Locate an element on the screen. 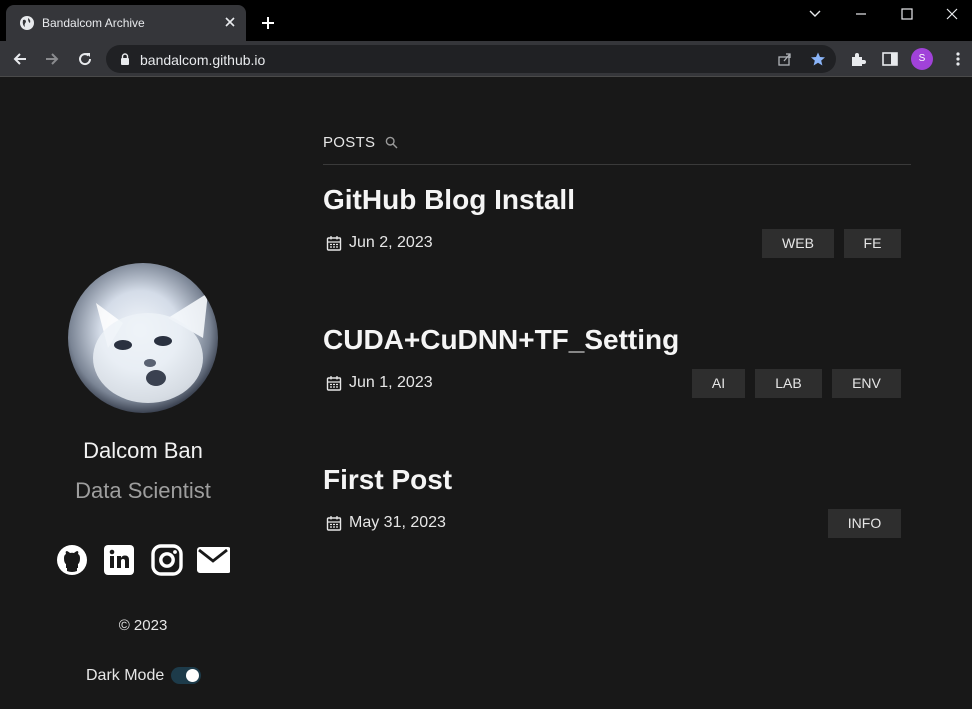 The image size is (972, 709). dark-mode-label: Dark Mode is located at coordinates (125, 675).